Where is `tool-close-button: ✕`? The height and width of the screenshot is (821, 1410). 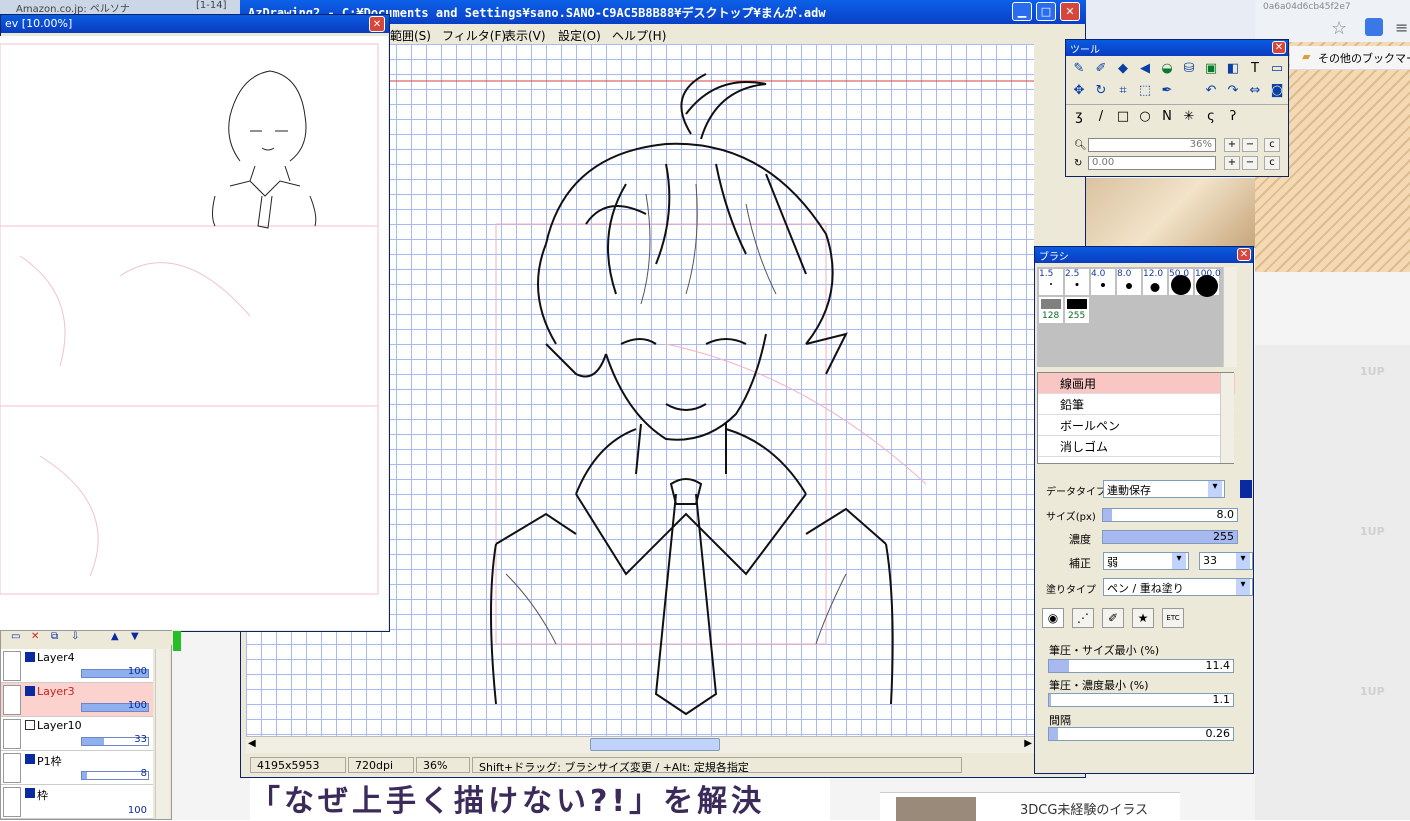
tool-close-button: ✕ is located at coordinates (1279, 47).